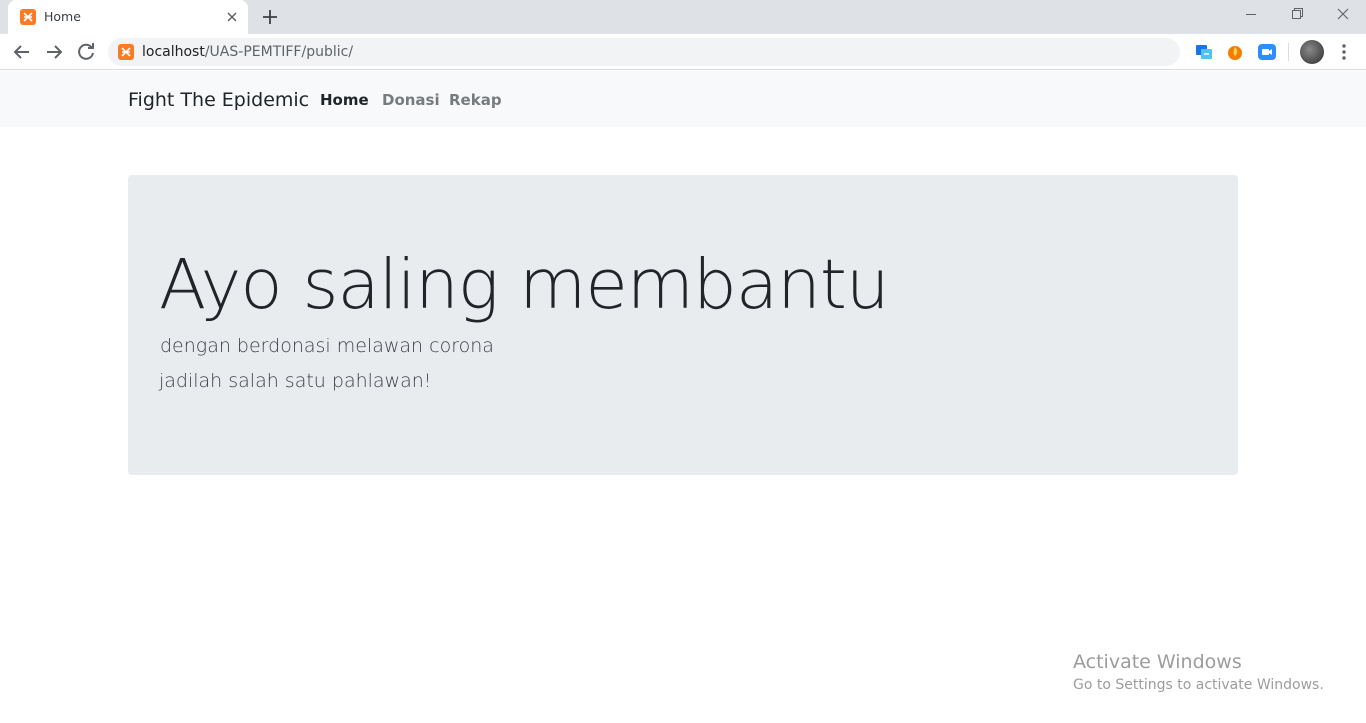 Image resolution: width=1366 pixels, height=723 pixels. Describe the element at coordinates (411, 100) in the screenshot. I see `nav-link-donasi: Donasi` at that location.